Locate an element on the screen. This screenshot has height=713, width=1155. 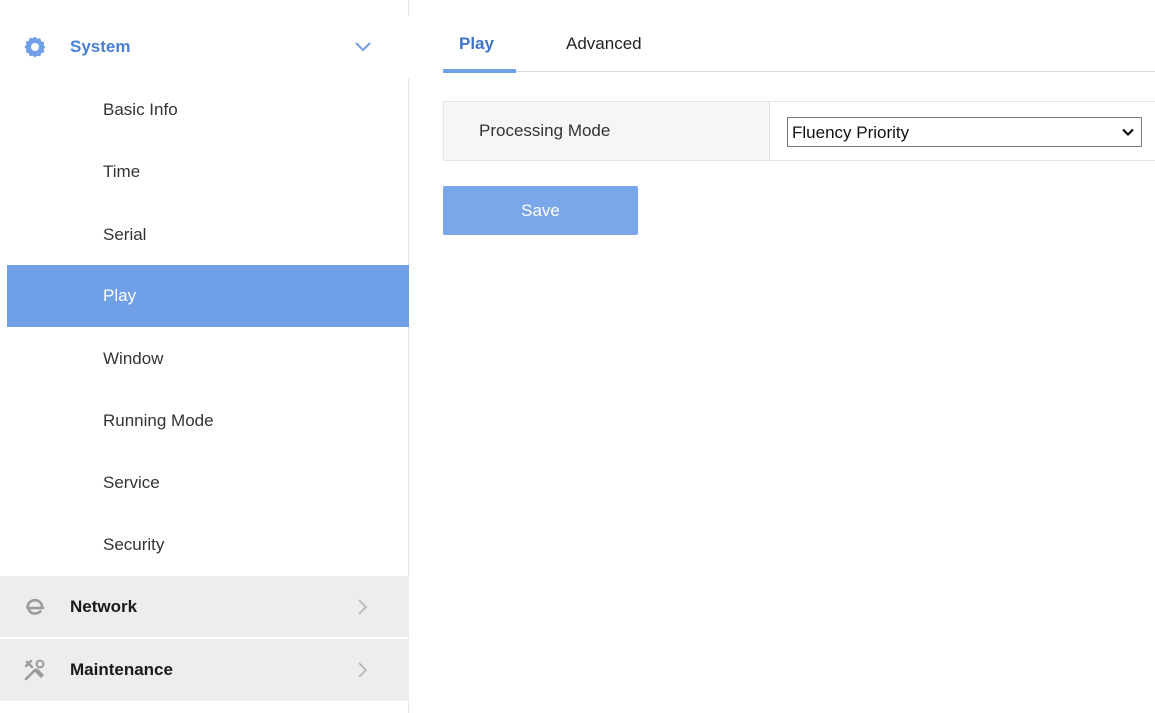
sidebar-item-service: Service is located at coordinates (208, 483).